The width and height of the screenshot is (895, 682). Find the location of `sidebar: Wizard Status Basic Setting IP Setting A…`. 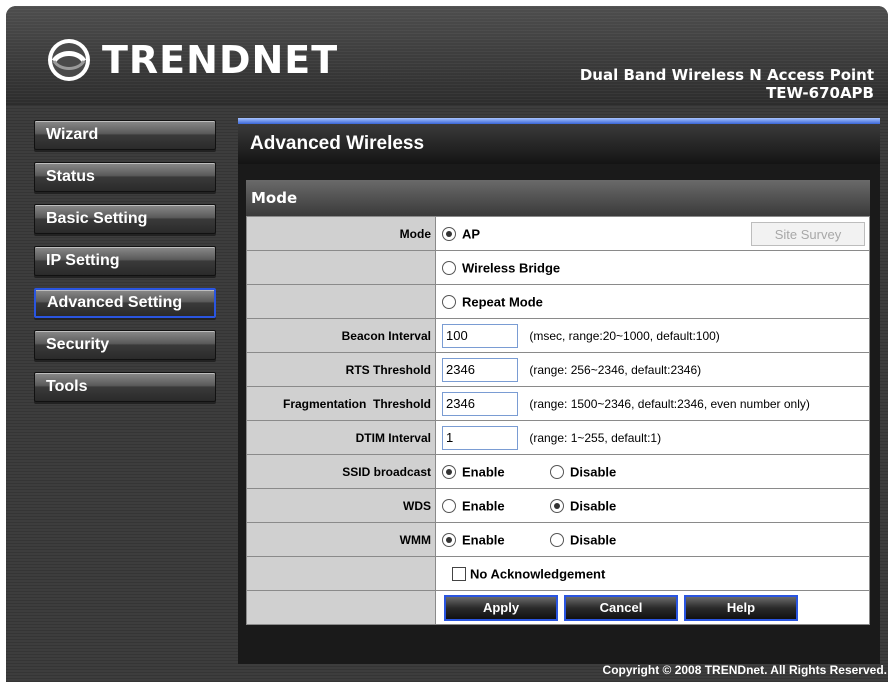

sidebar: Wizard Status Basic Setting IP Setting A… is located at coordinates (126, 267).